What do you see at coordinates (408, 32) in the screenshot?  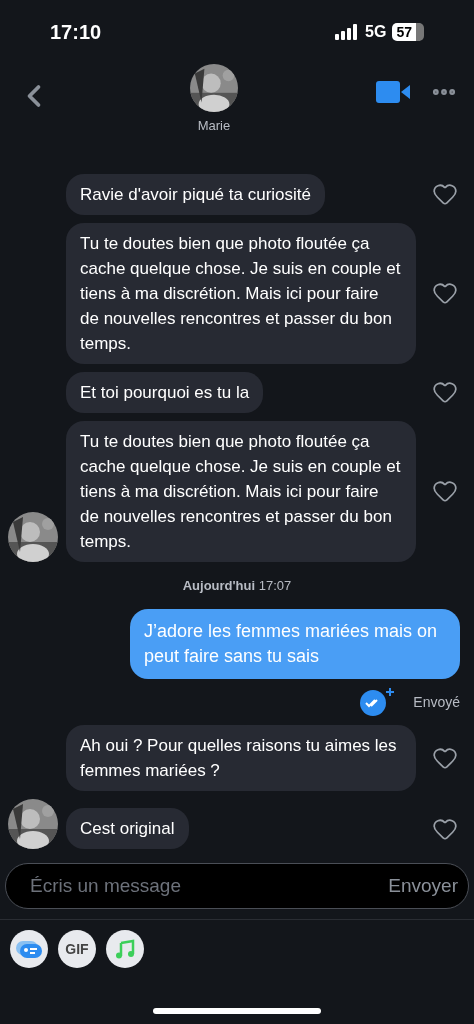 I see `battery-indicator: 57` at bounding box center [408, 32].